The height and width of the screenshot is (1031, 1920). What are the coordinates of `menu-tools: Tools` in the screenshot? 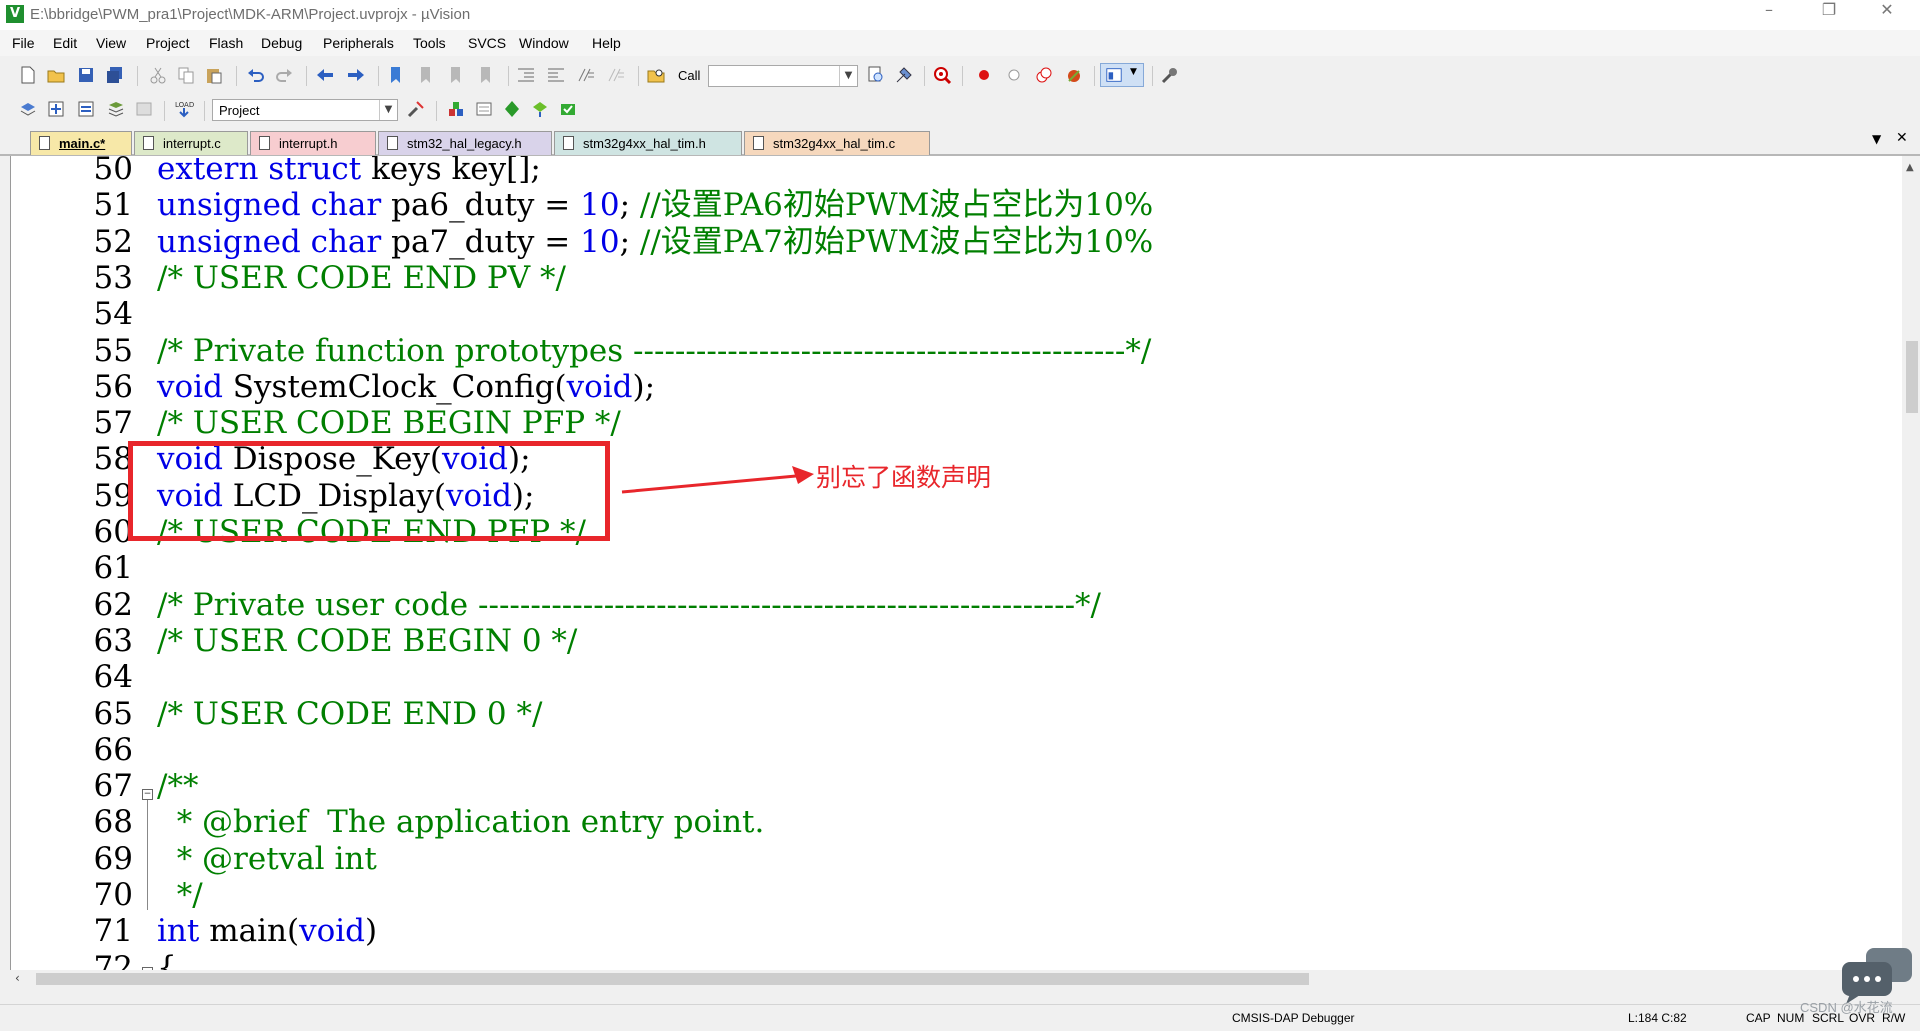 It's located at (429, 43).